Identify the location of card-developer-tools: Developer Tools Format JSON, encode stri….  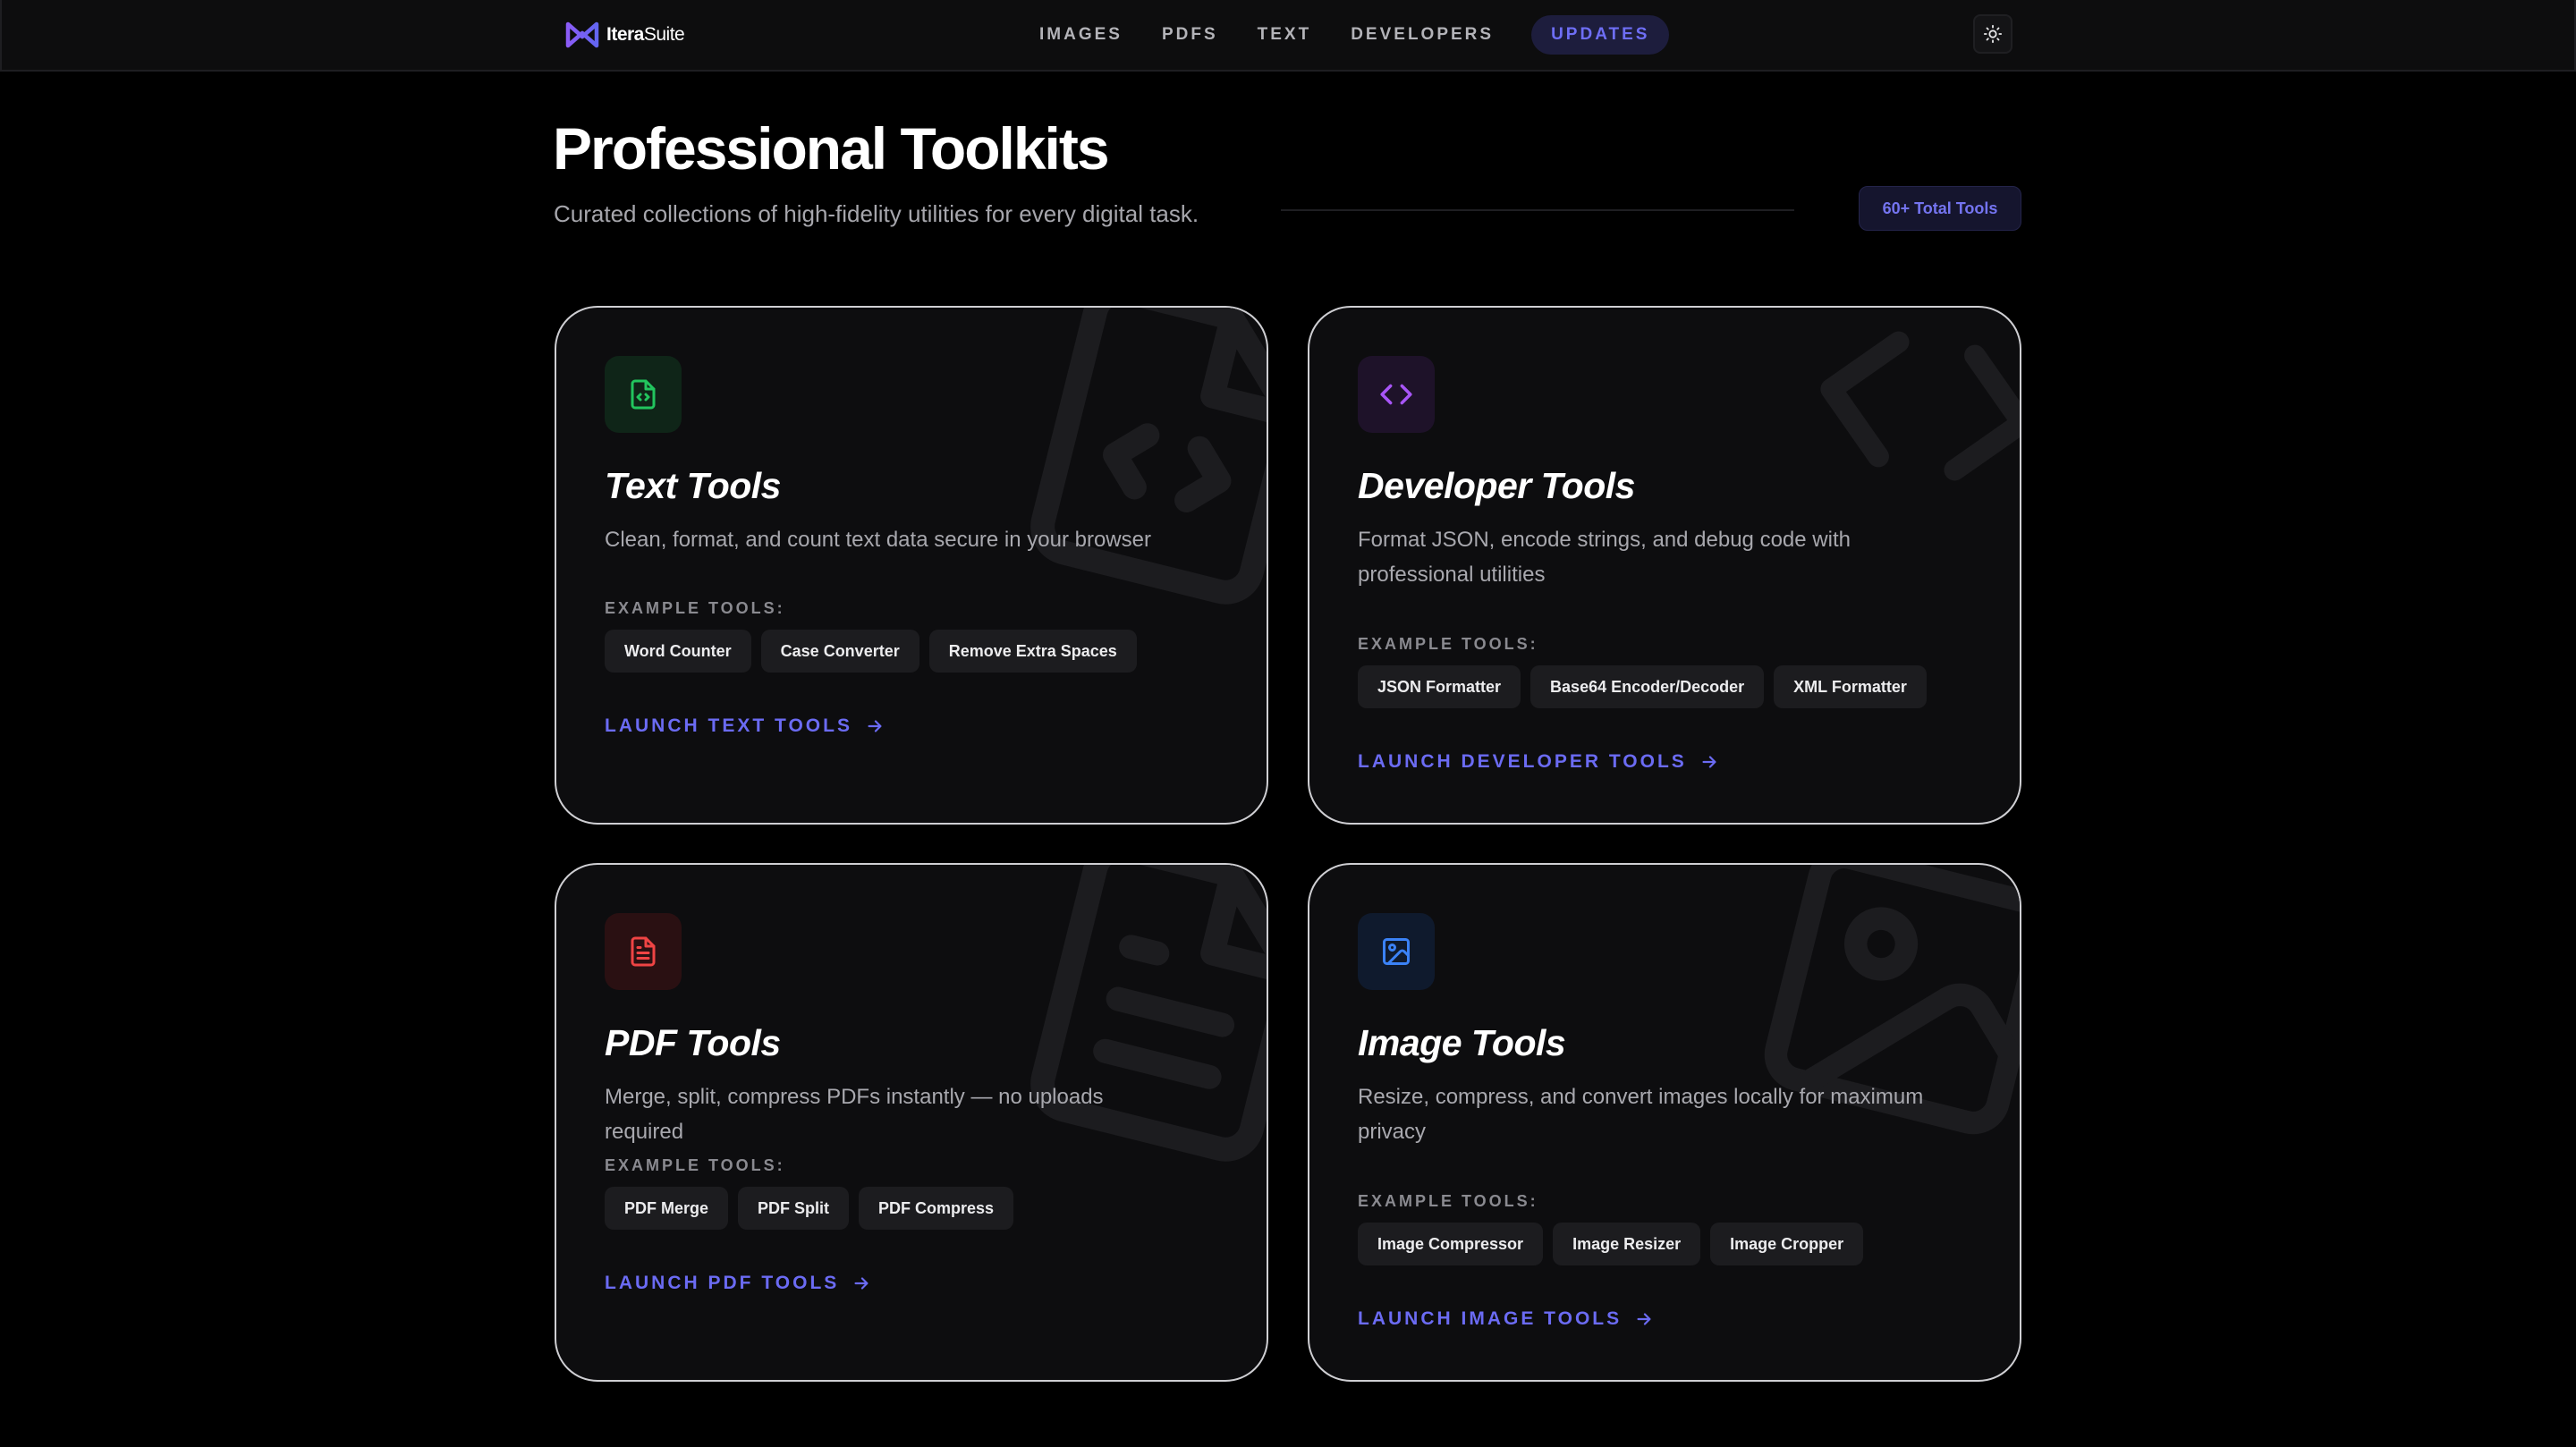
(1664, 565).